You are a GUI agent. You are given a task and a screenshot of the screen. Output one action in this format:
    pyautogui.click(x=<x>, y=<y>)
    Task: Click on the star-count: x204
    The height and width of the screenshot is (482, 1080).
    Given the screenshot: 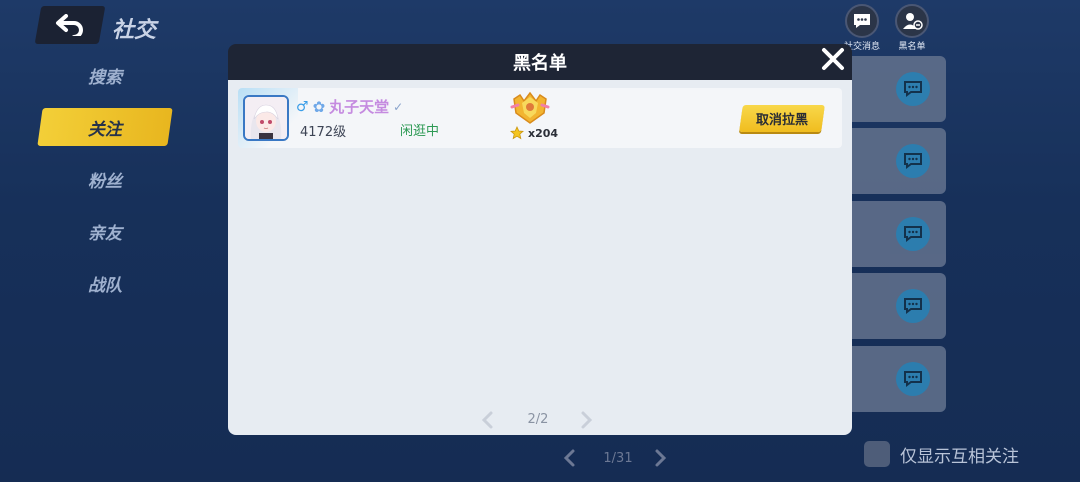 What is the action you would take?
    pyautogui.click(x=534, y=133)
    